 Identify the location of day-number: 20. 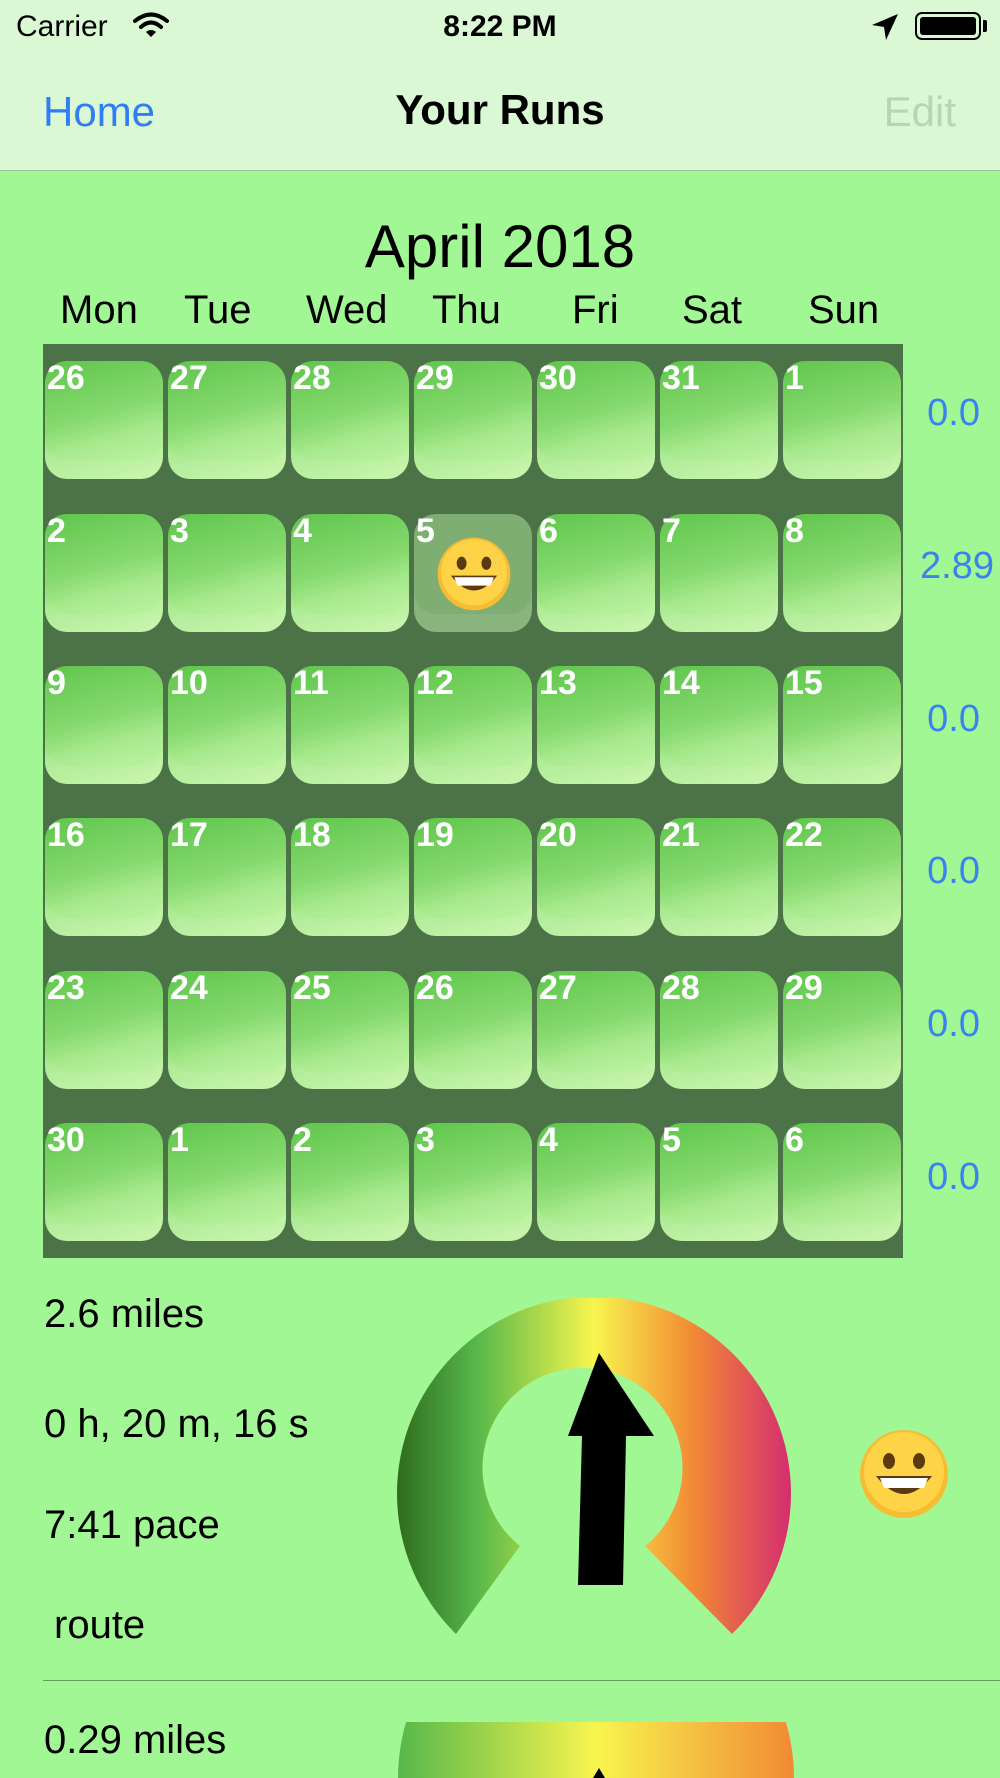
(558, 835).